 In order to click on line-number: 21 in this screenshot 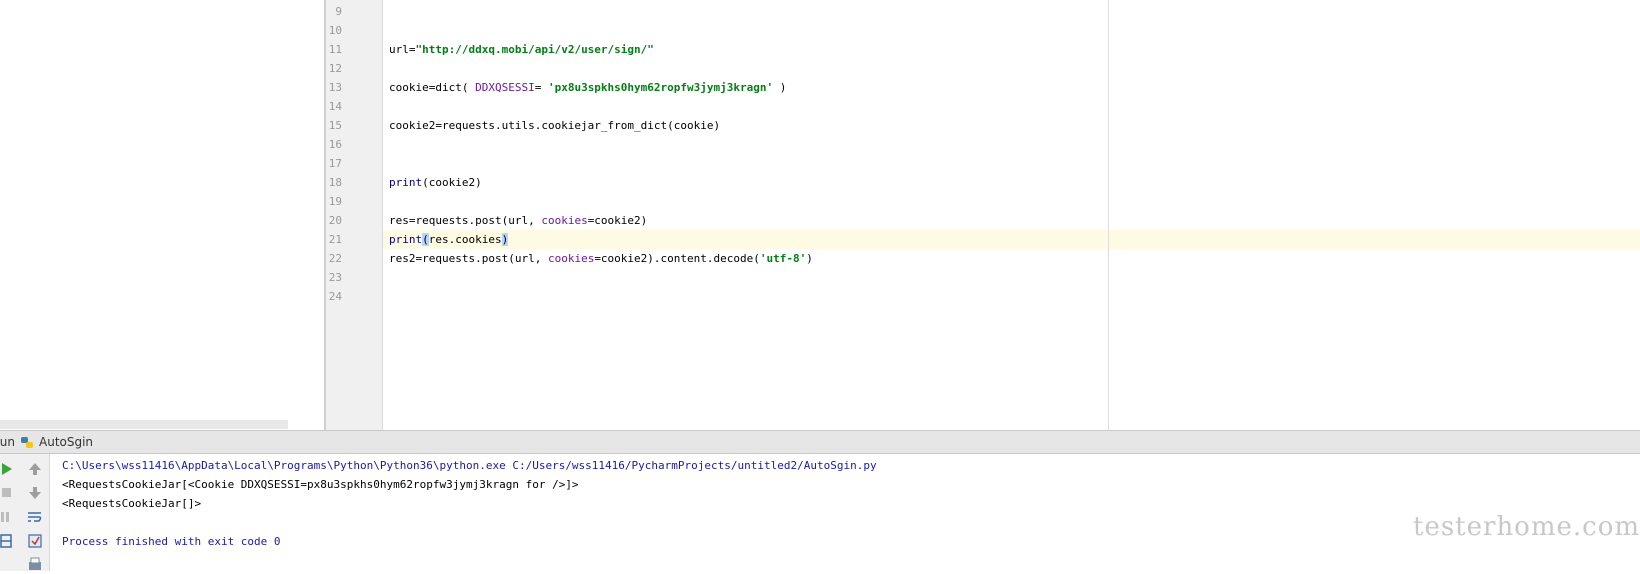, I will do `click(335, 239)`.